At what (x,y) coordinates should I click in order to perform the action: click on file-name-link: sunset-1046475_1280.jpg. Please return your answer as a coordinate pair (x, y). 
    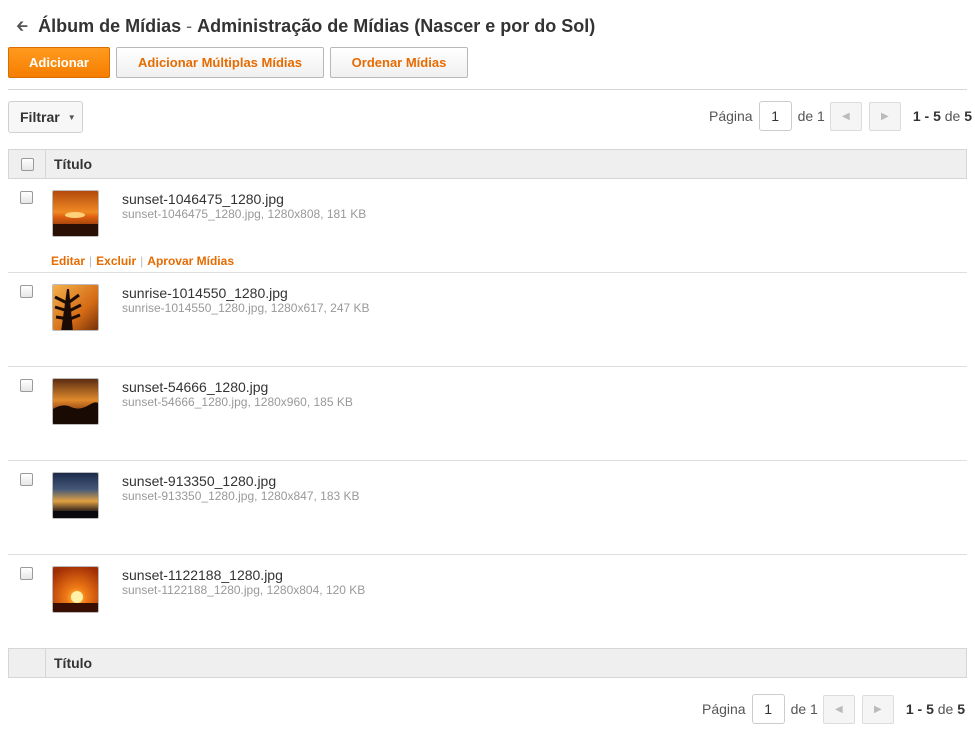
    Looking at the image, I should click on (203, 199).